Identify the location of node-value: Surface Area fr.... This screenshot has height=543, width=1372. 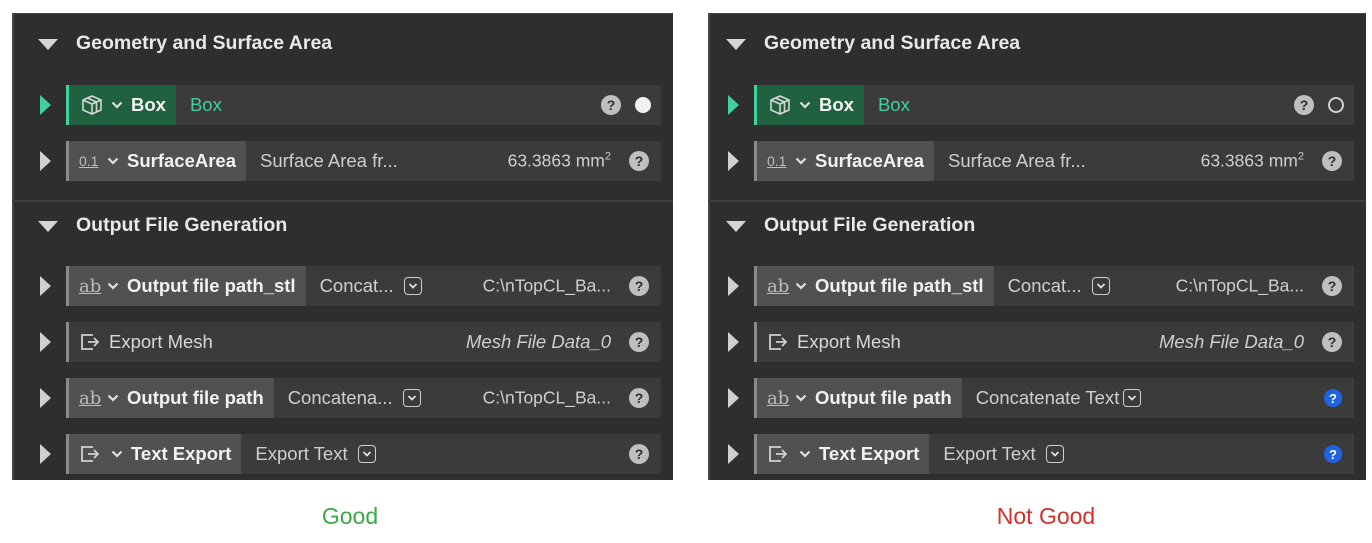
(329, 160).